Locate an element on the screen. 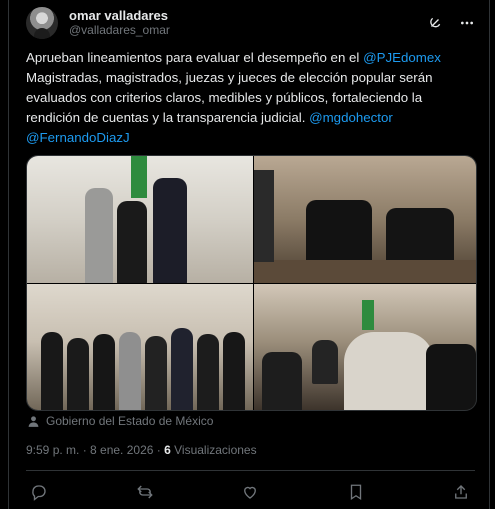  header-actions is located at coordinates (451, 23).